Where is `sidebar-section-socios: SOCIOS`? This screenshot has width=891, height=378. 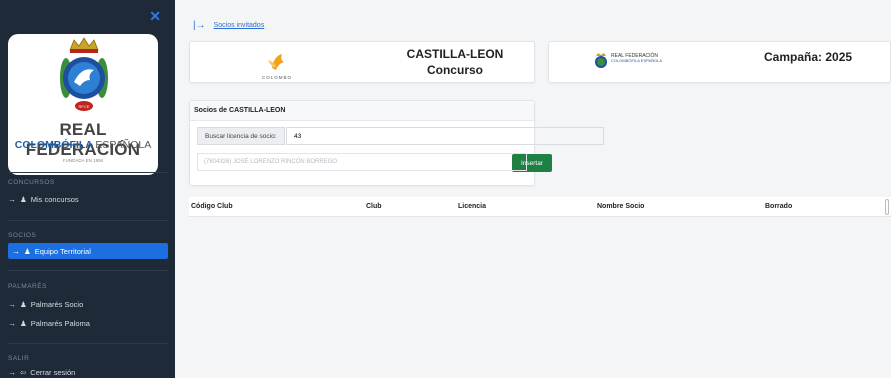 sidebar-section-socios: SOCIOS is located at coordinates (22, 235).